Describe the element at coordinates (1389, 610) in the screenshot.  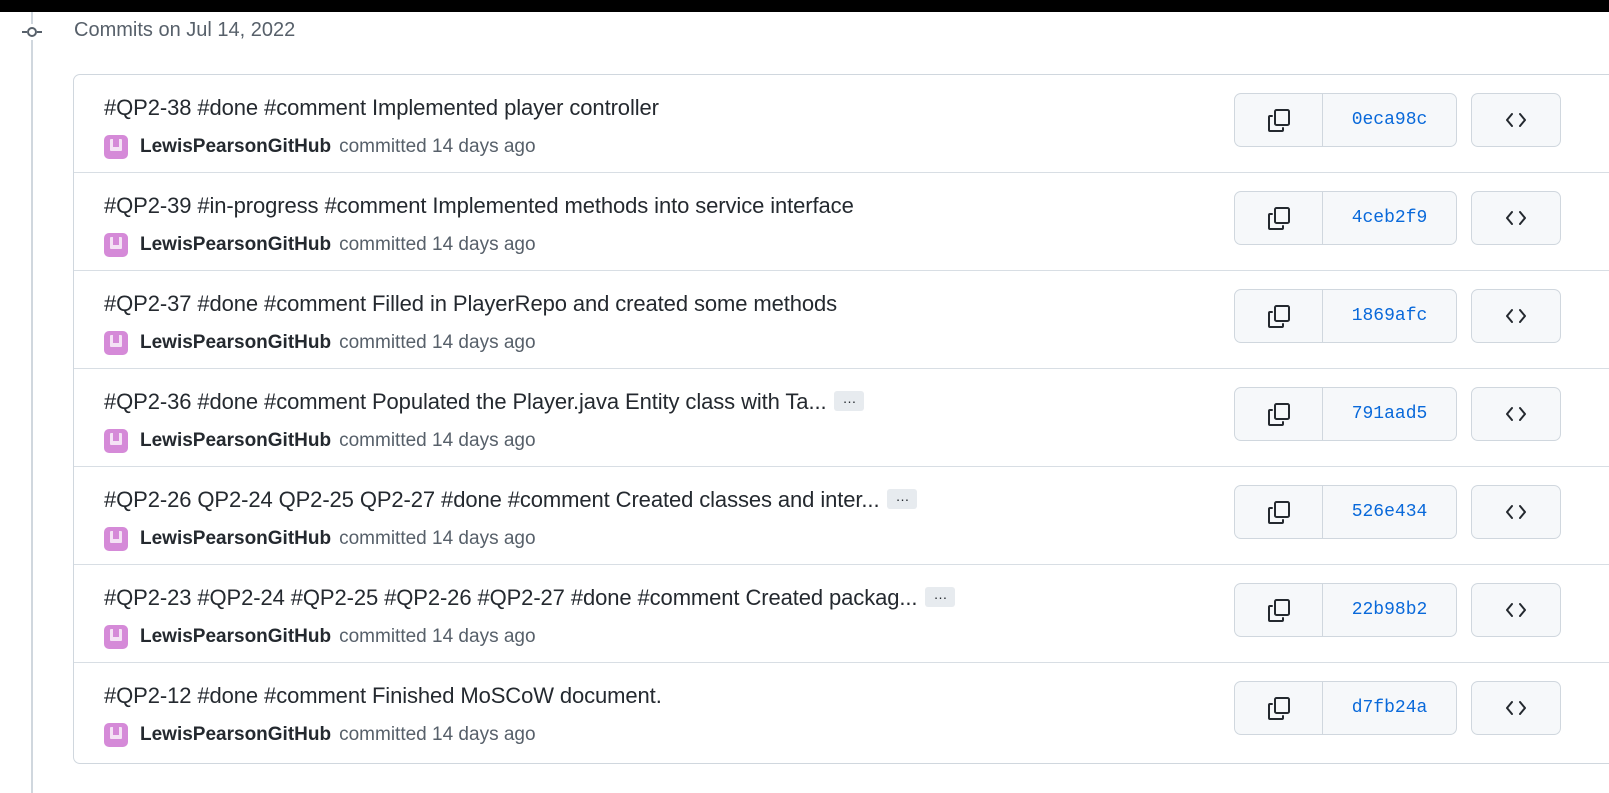
I see `commit-sha-link: 22b98b2` at that location.